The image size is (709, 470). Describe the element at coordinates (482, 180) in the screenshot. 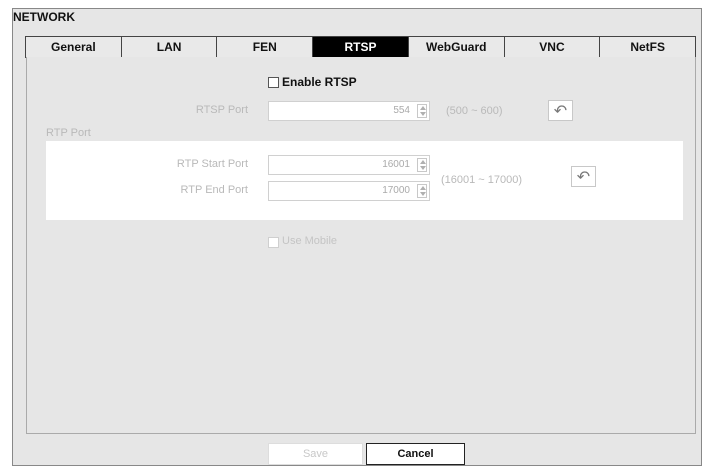

I see `rtp-port-range: (16001 ~ 17000)` at that location.